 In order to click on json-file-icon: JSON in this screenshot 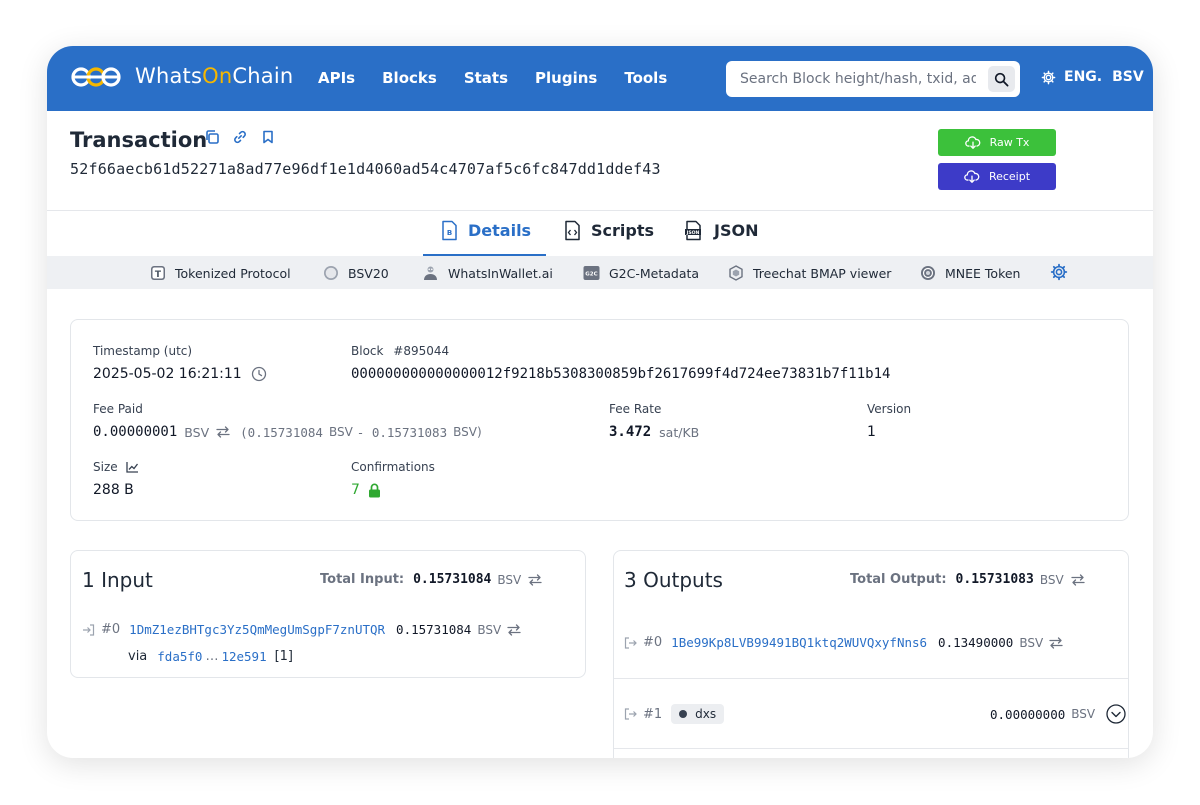, I will do `click(699, 230)`.